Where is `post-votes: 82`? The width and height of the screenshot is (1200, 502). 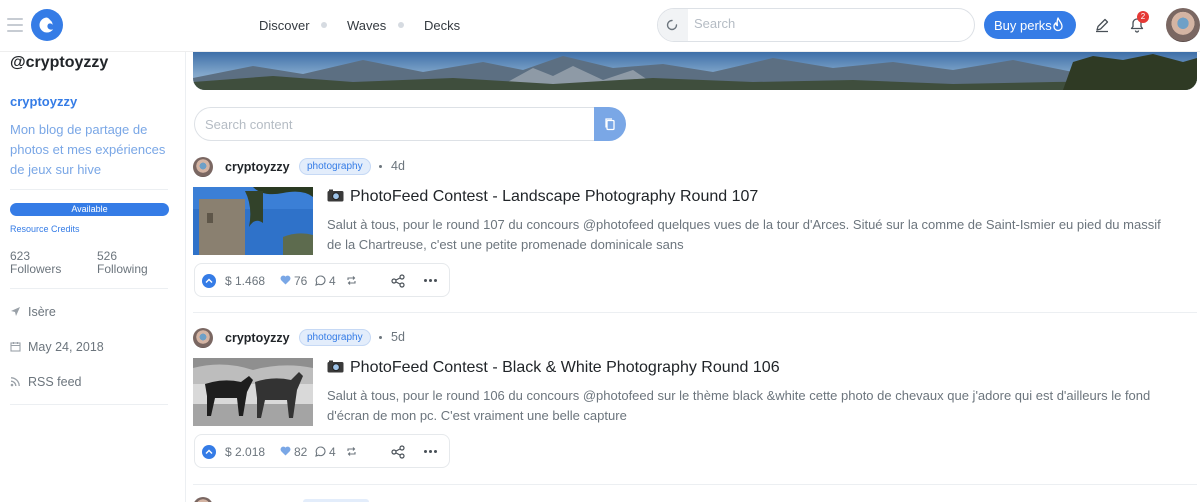
post-votes: 82 is located at coordinates (300, 452).